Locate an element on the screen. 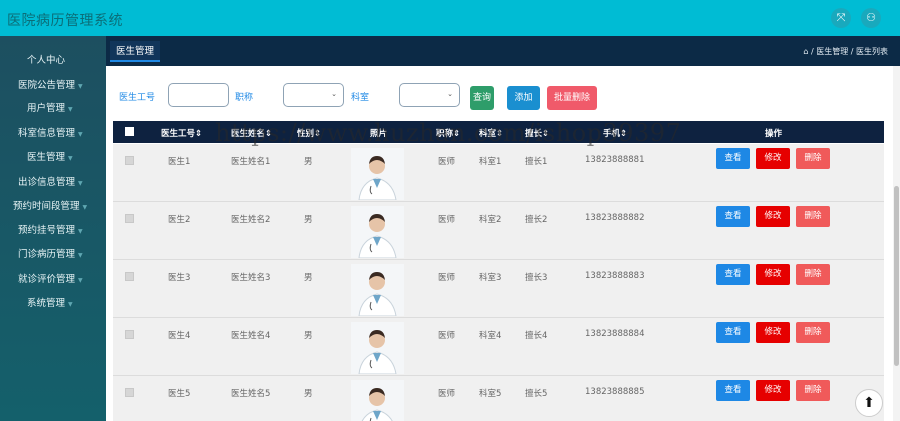 This screenshot has height=421, width=900. cell-phone: 13823888881 is located at coordinates (615, 160).